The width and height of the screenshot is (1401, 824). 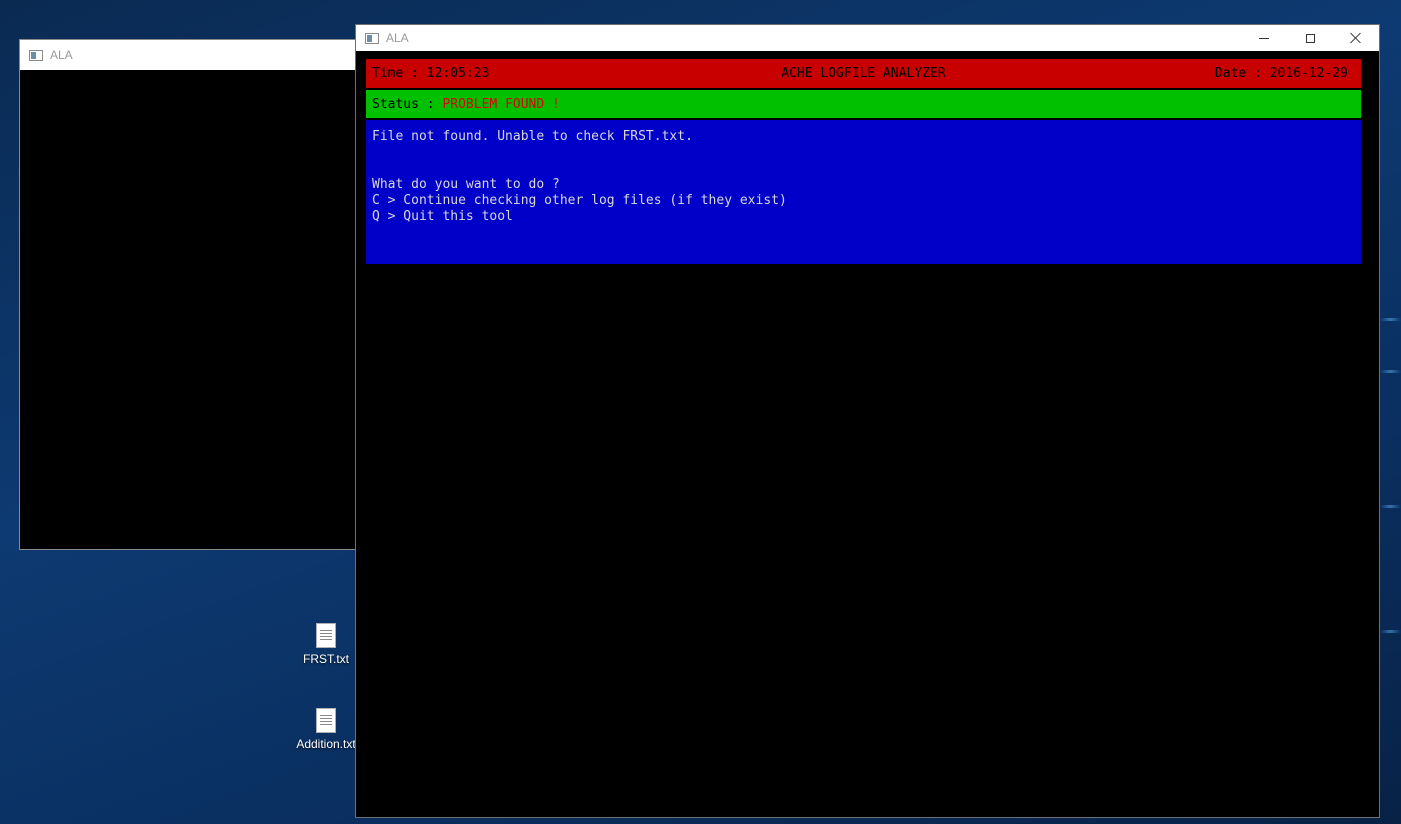 What do you see at coordinates (397, 38) in the screenshot?
I see `front-window-title: ALA` at bounding box center [397, 38].